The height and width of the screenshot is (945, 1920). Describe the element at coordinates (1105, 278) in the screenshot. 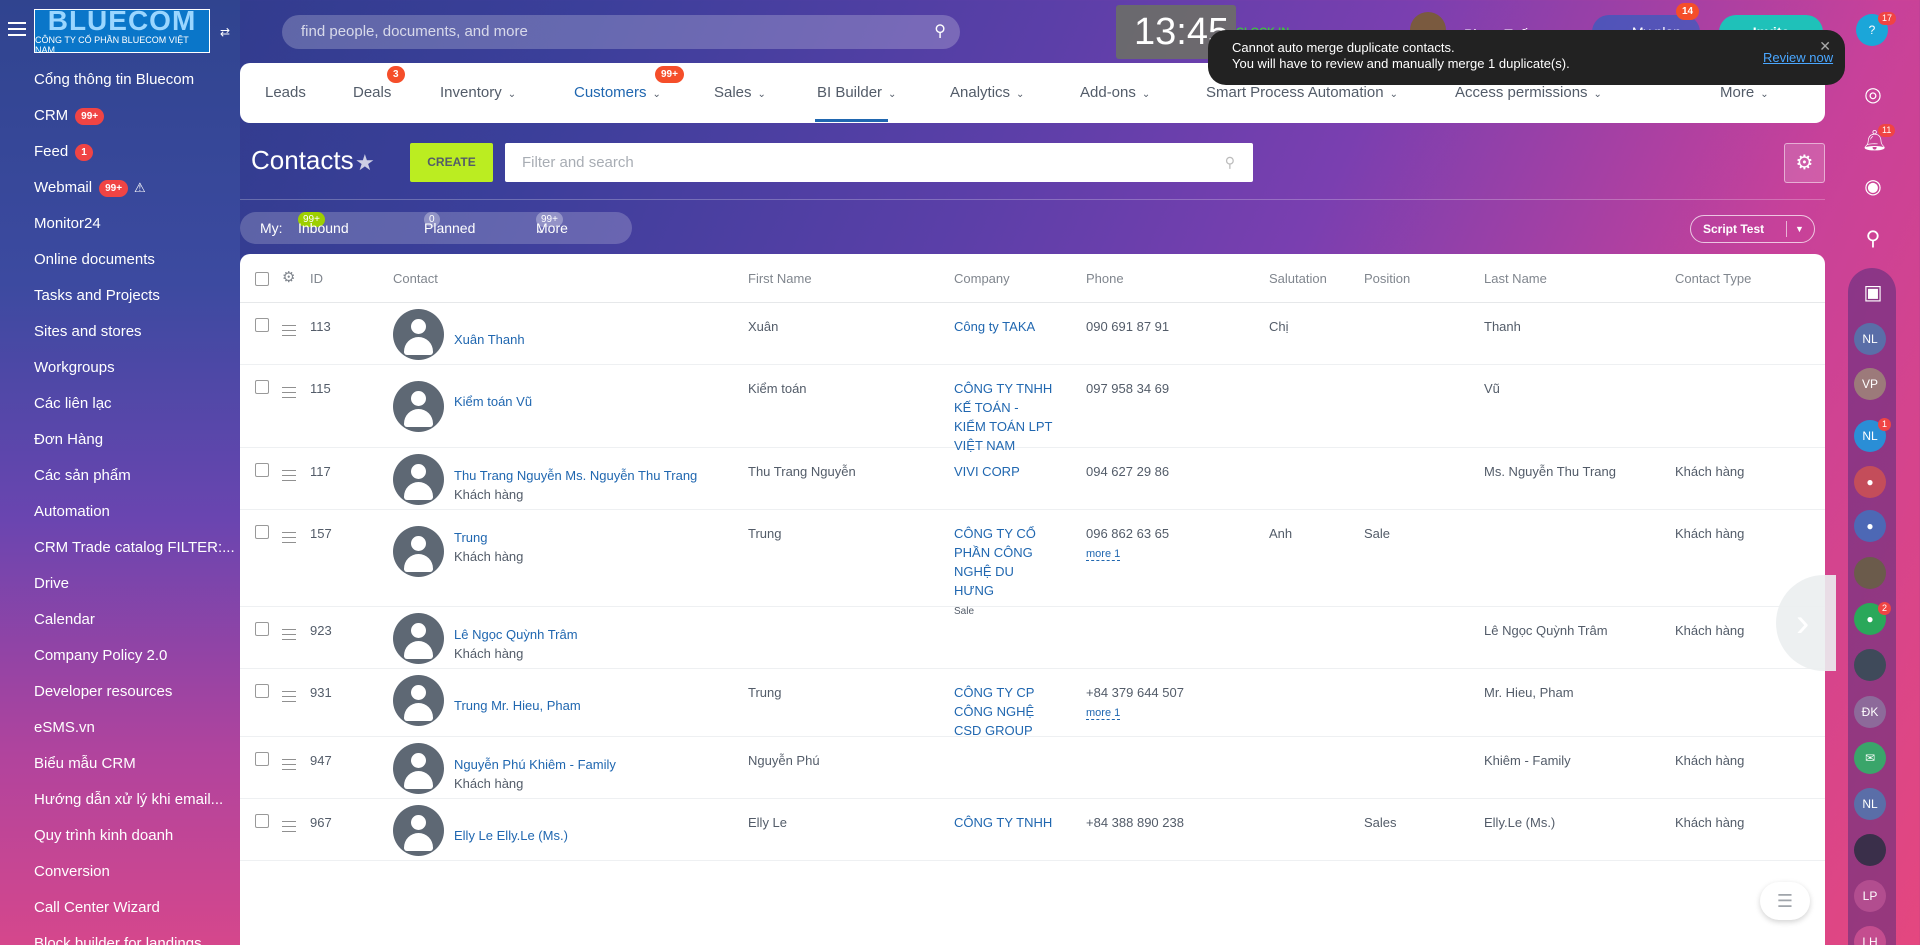

I see `col-phone: Phone` at that location.